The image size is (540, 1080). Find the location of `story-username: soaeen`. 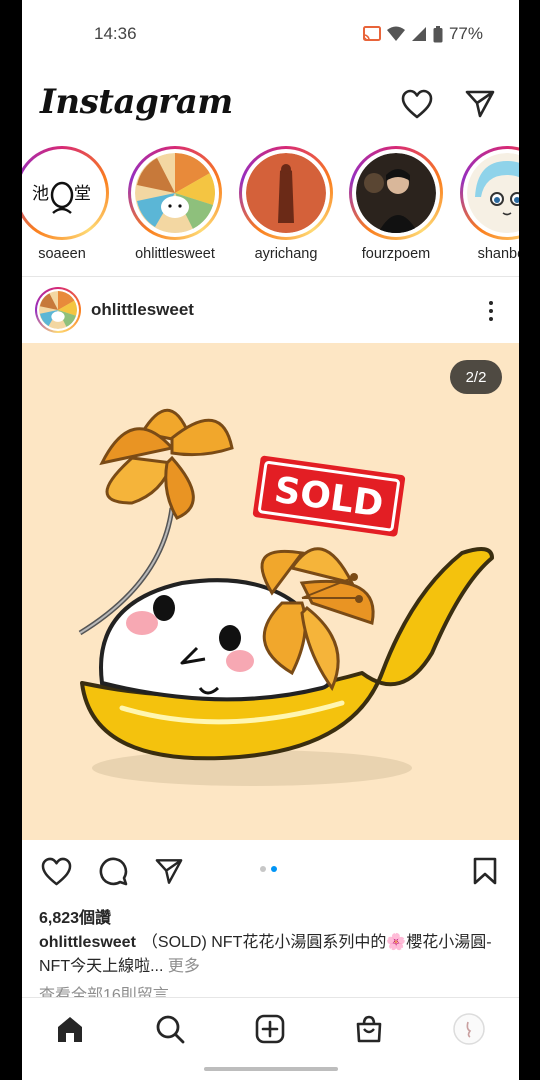

story-username: soaeen is located at coordinates (62, 254).